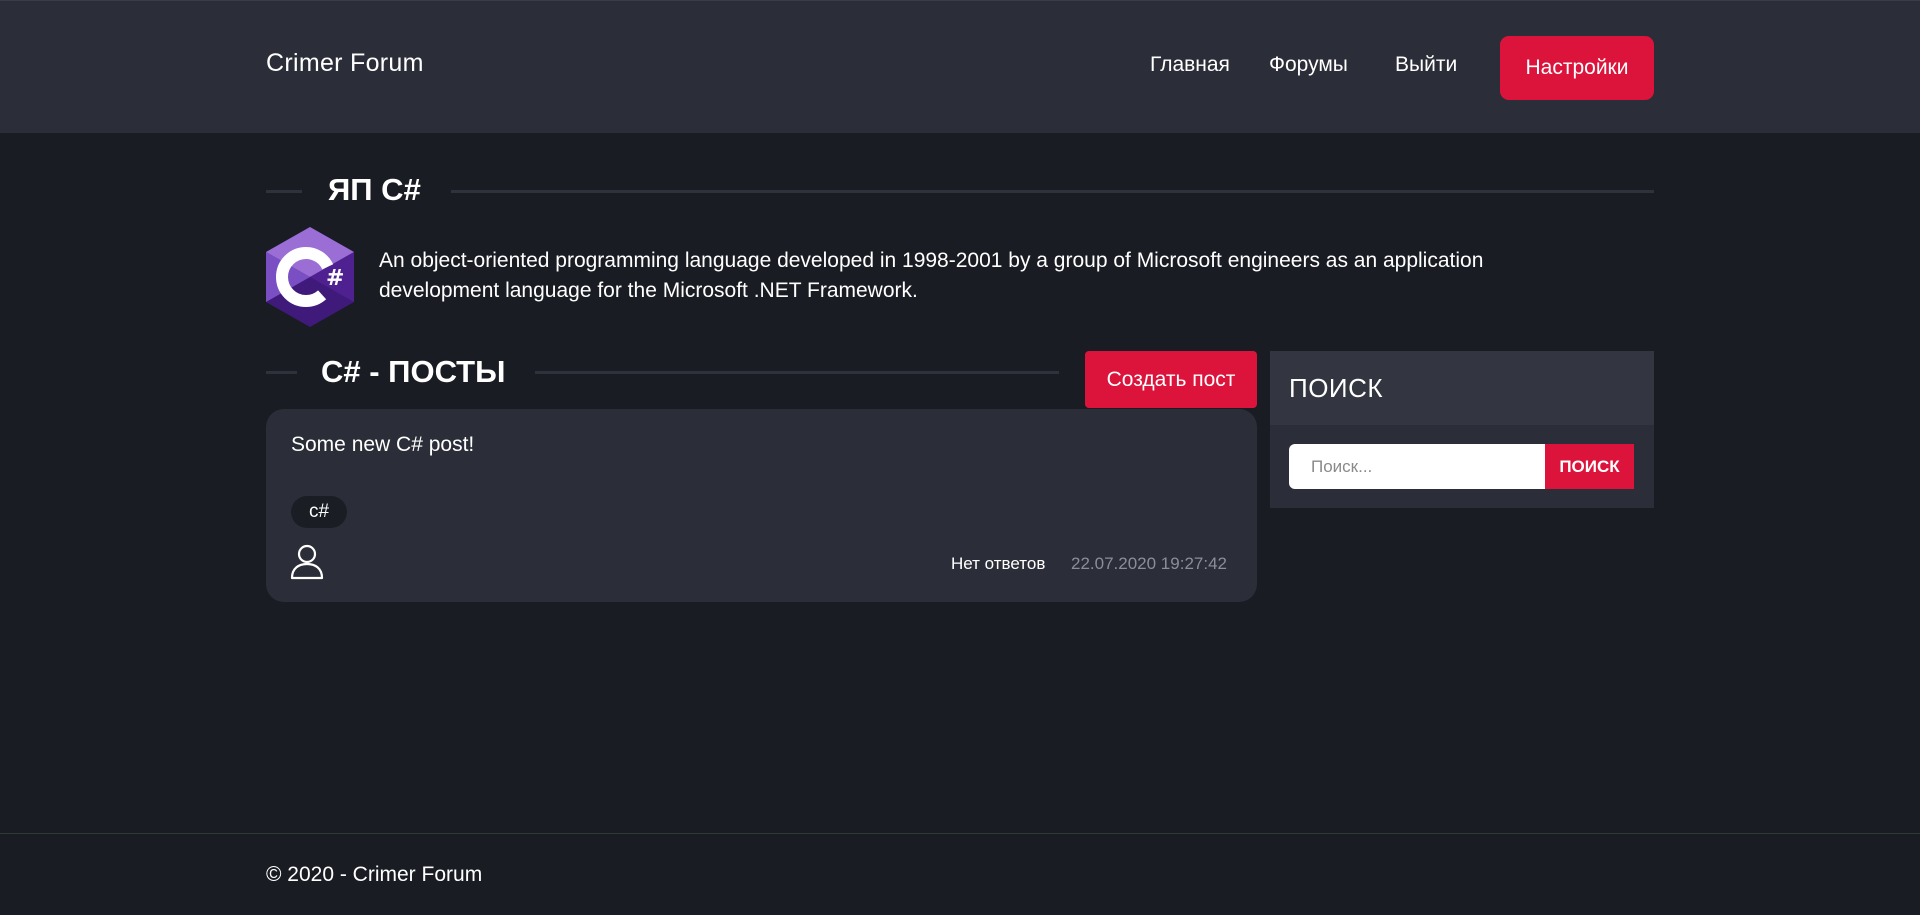 The height and width of the screenshot is (915, 1920). What do you see at coordinates (374, 874) in the screenshot?
I see `footer-copyright: © 2020 - Crimer Forum` at bounding box center [374, 874].